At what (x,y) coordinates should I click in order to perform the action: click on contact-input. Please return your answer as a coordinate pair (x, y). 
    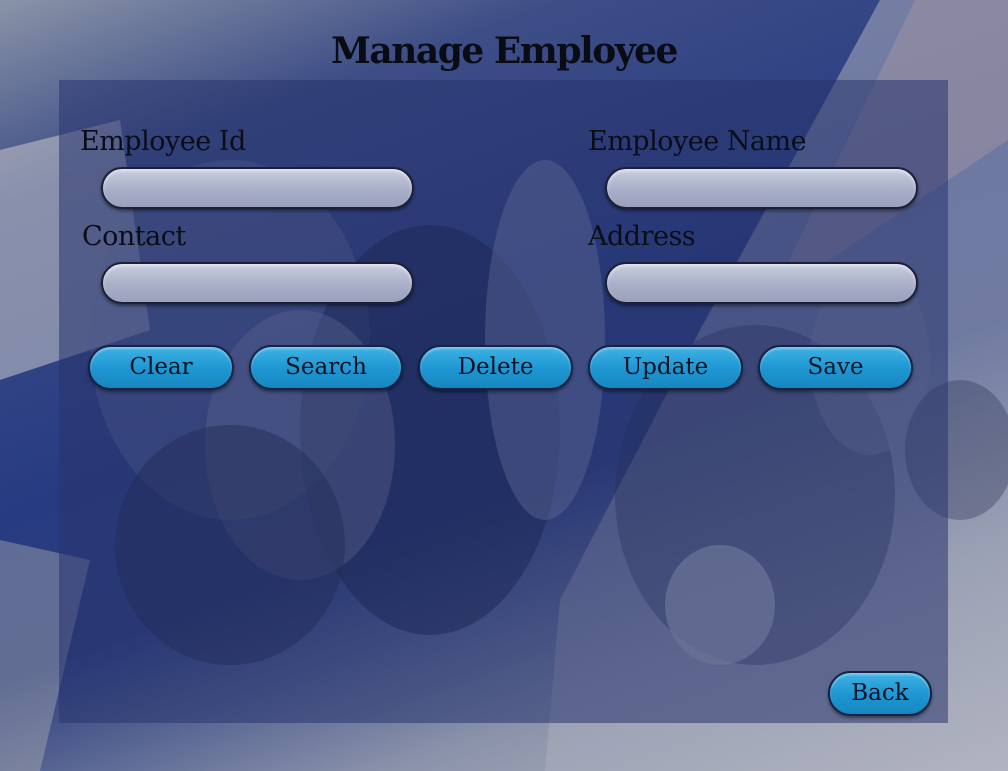
    Looking at the image, I should click on (257, 283).